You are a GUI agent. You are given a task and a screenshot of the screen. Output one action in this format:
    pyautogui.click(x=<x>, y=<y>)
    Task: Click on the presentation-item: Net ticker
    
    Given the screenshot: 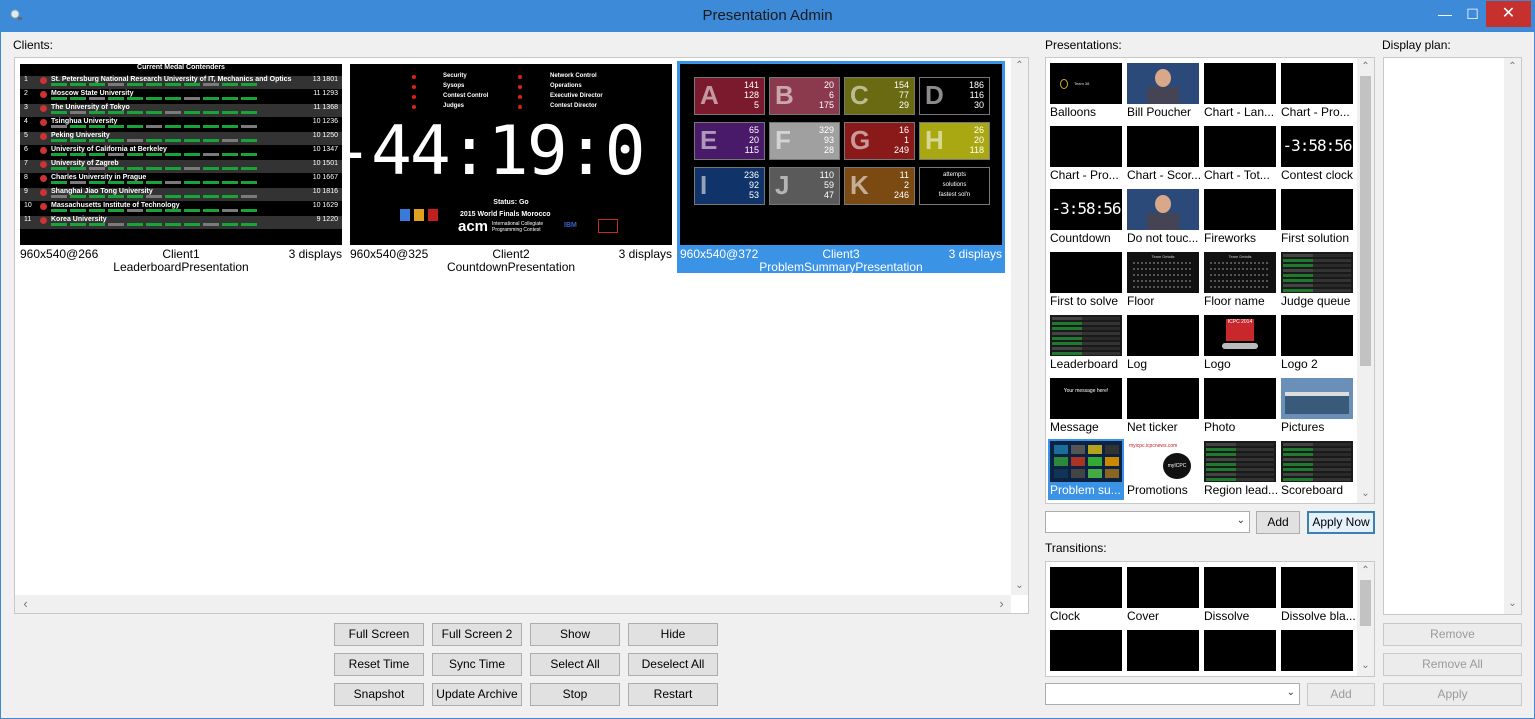 What is the action you would take?
    pyautogui.click(x=1163, y=406)
    